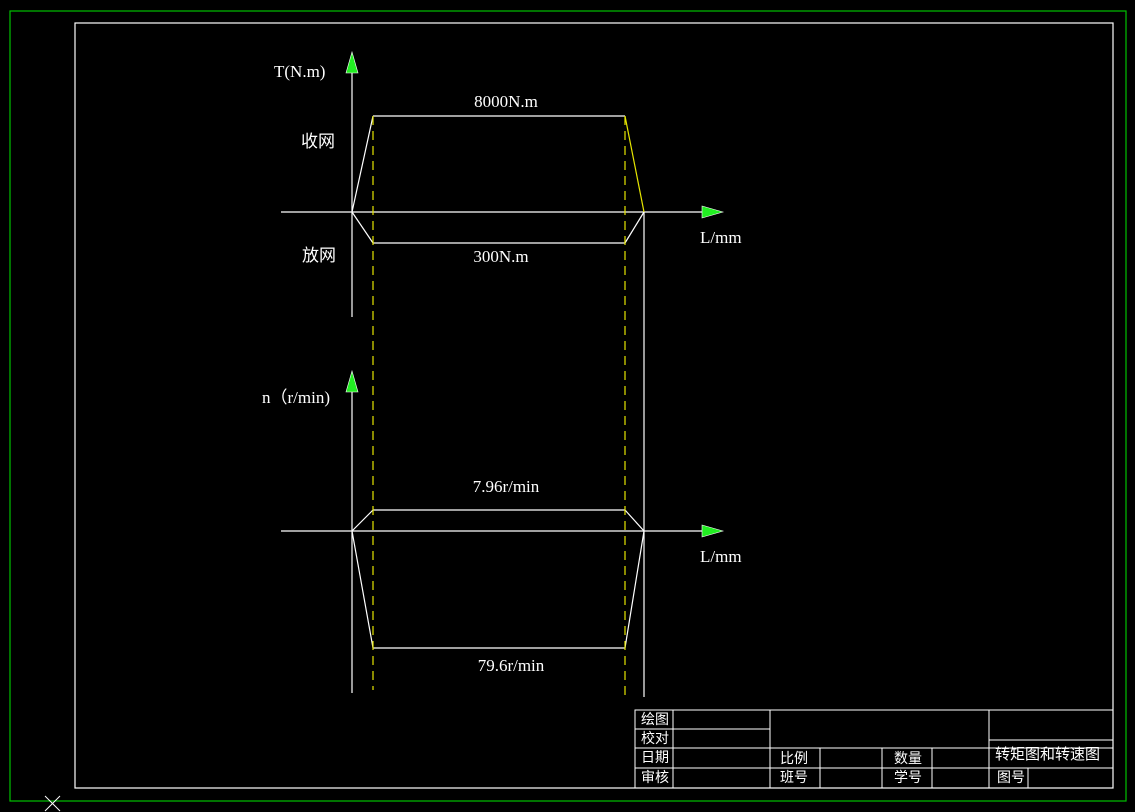 The image size is (1135, 812). I want to click on torque-upper-region-label: 收网, so click(318, 142).